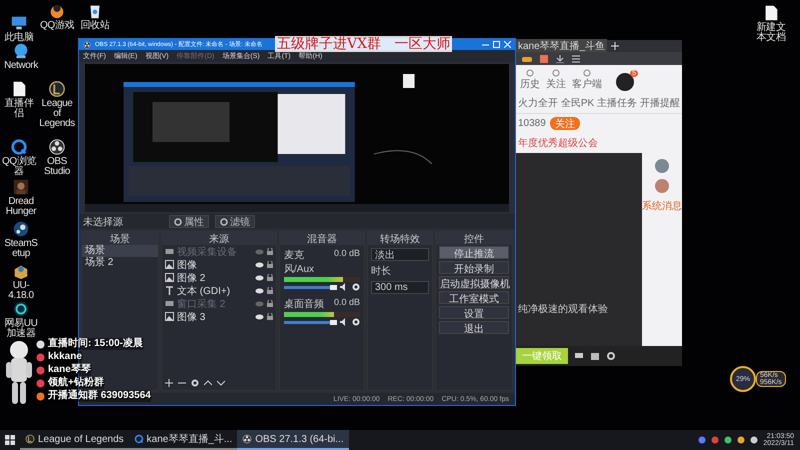 The height and width of the screenshot is (450, 800). What do you see at coordinates (507, 44) in the screenshot?
I see `close-icon` at bounding box center [507, 44].